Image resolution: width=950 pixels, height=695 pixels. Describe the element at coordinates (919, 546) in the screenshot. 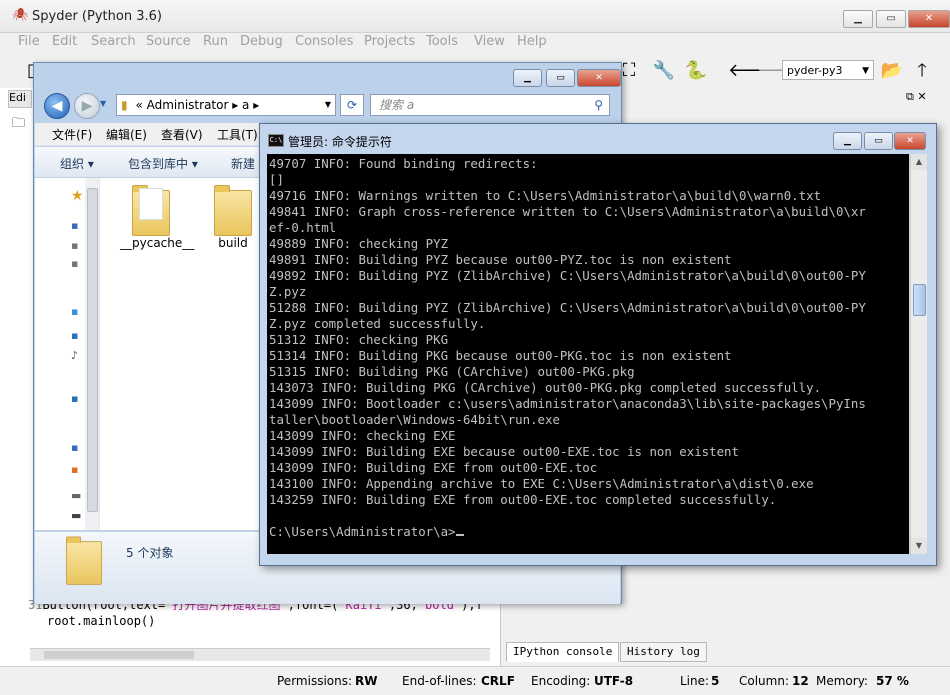

I see `scroll-down-icon: ▼` at that location.